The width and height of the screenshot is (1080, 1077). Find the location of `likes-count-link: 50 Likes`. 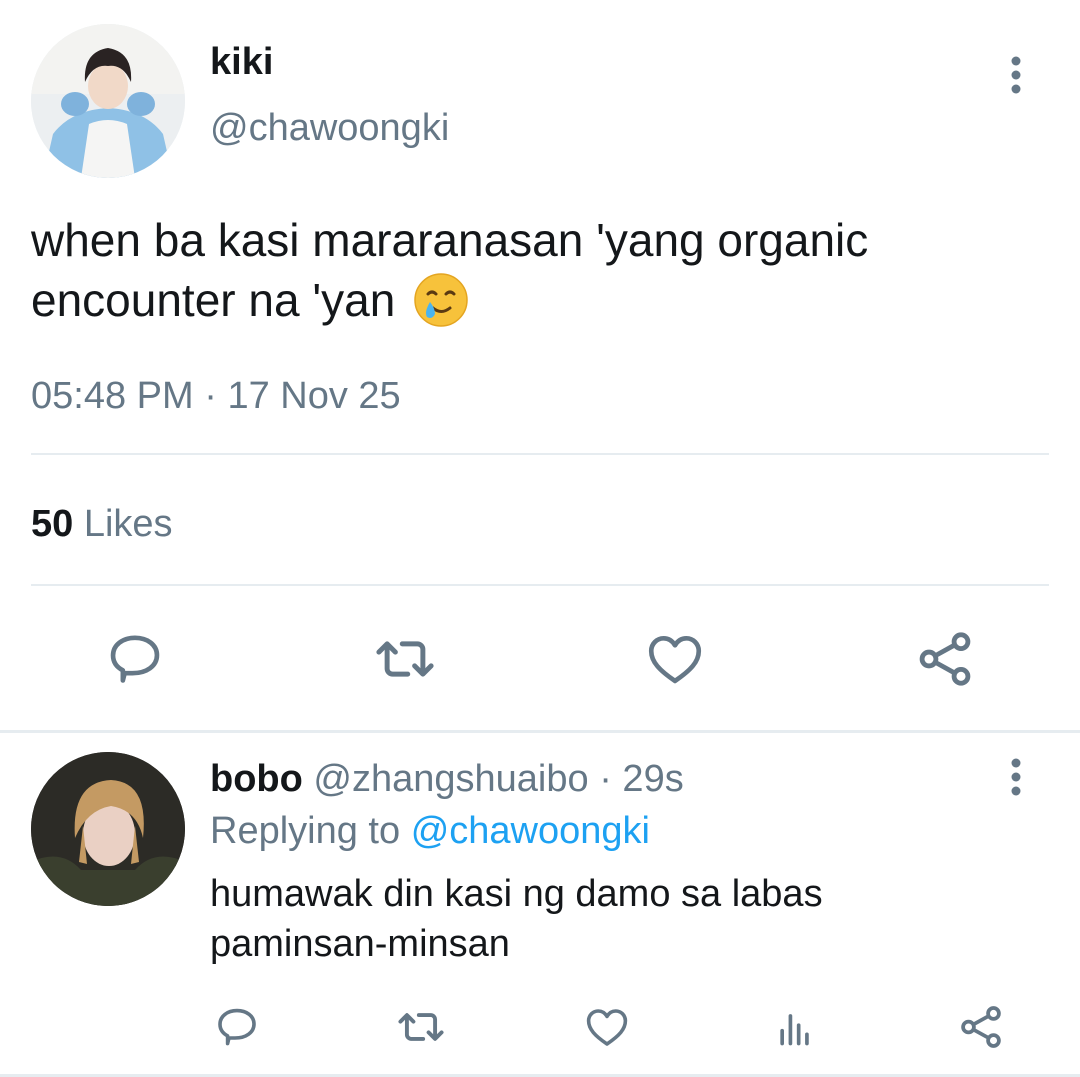

likes-count-link: 50 Likes is located at coordinates (102, 524).